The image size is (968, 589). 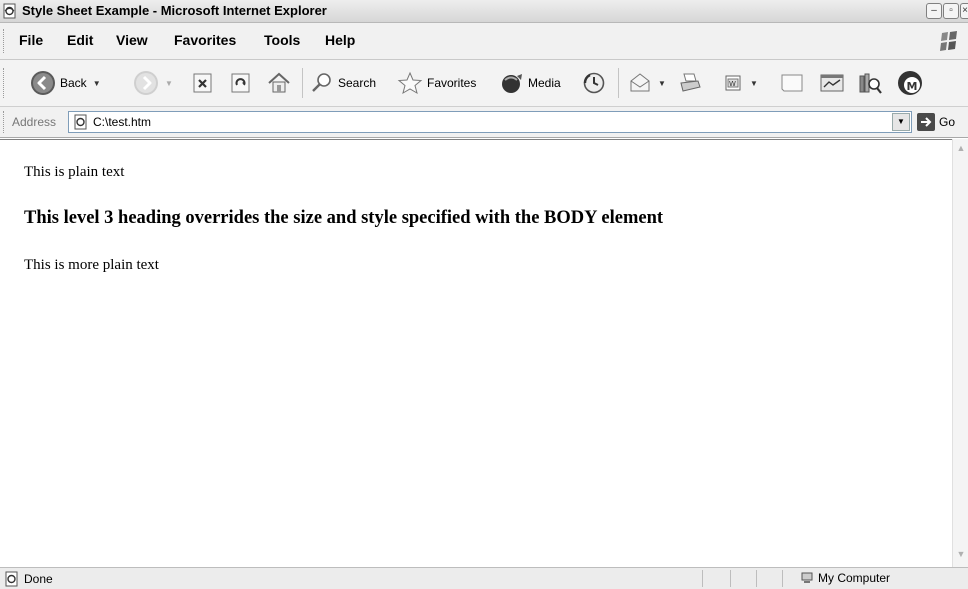 What do you see at coordinates (146, 83) in the screenshot?
I see `forward-arrow-icon` at bounding box center [146, 83].